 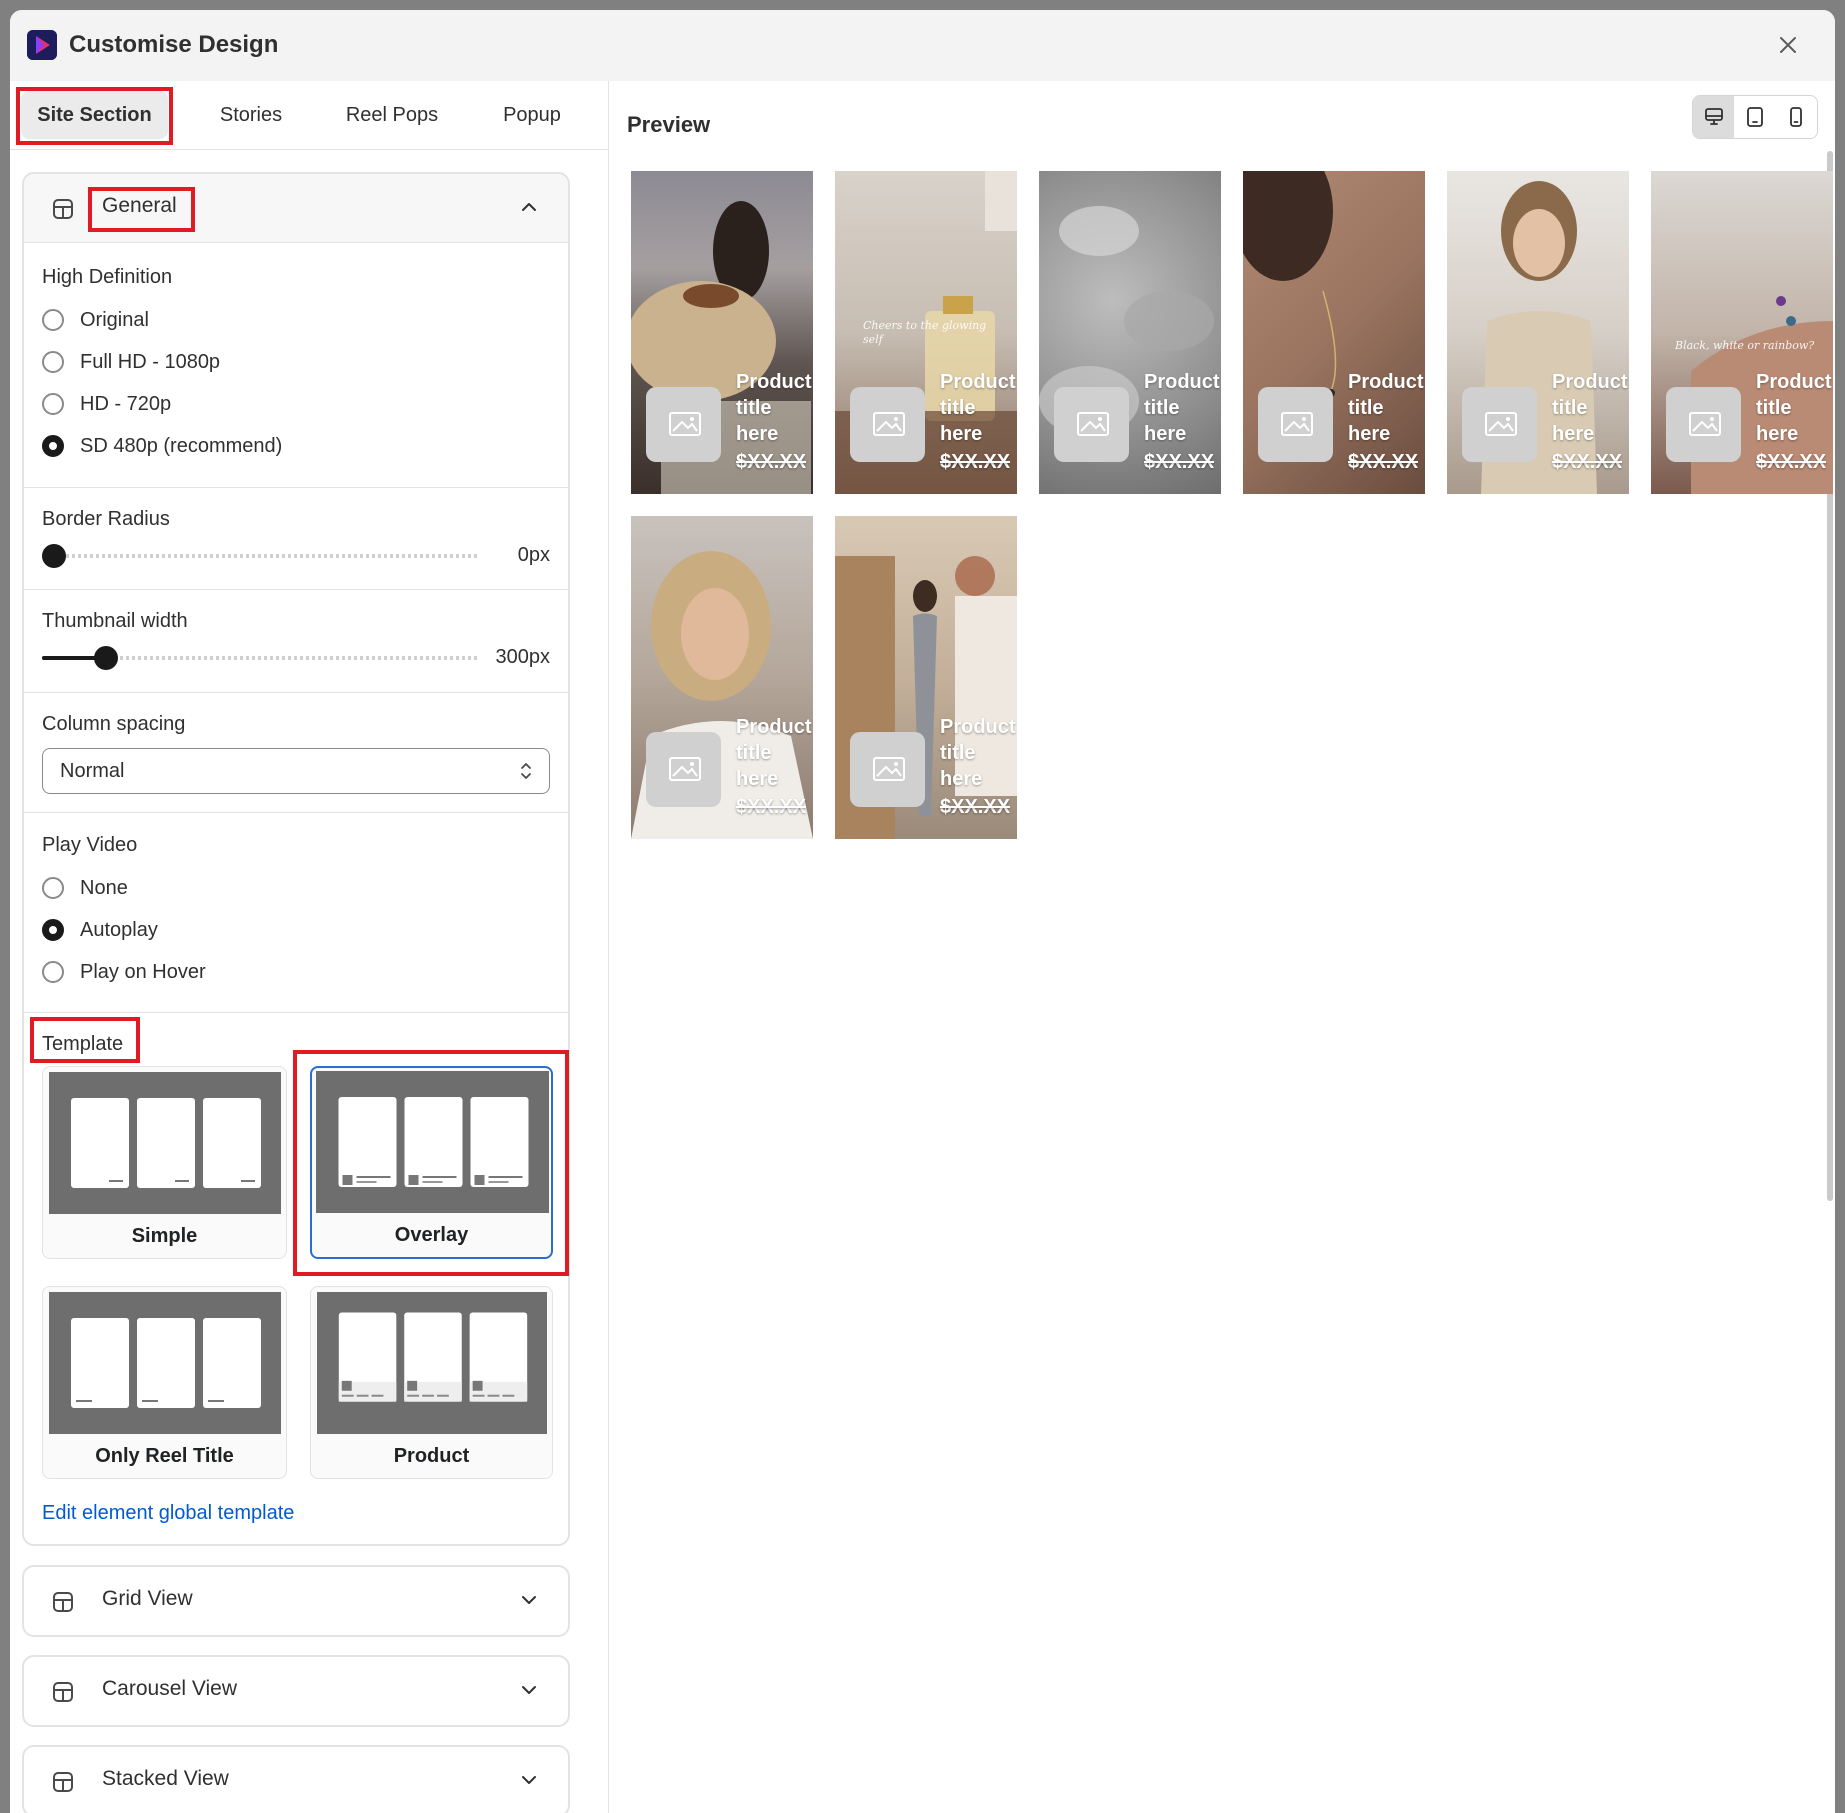 I want to click on tab-reel-pops: Reel Pops, so click(x=392, y=115).